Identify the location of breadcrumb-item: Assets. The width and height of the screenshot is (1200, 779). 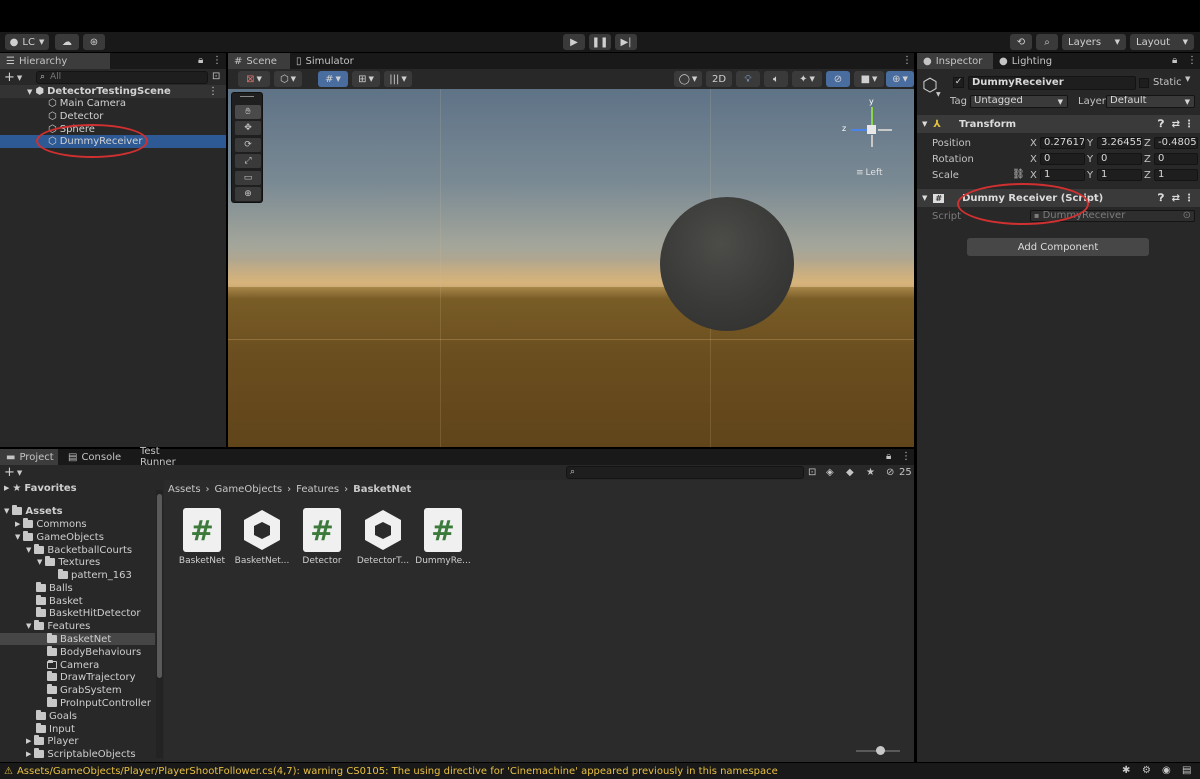
(184, 489).